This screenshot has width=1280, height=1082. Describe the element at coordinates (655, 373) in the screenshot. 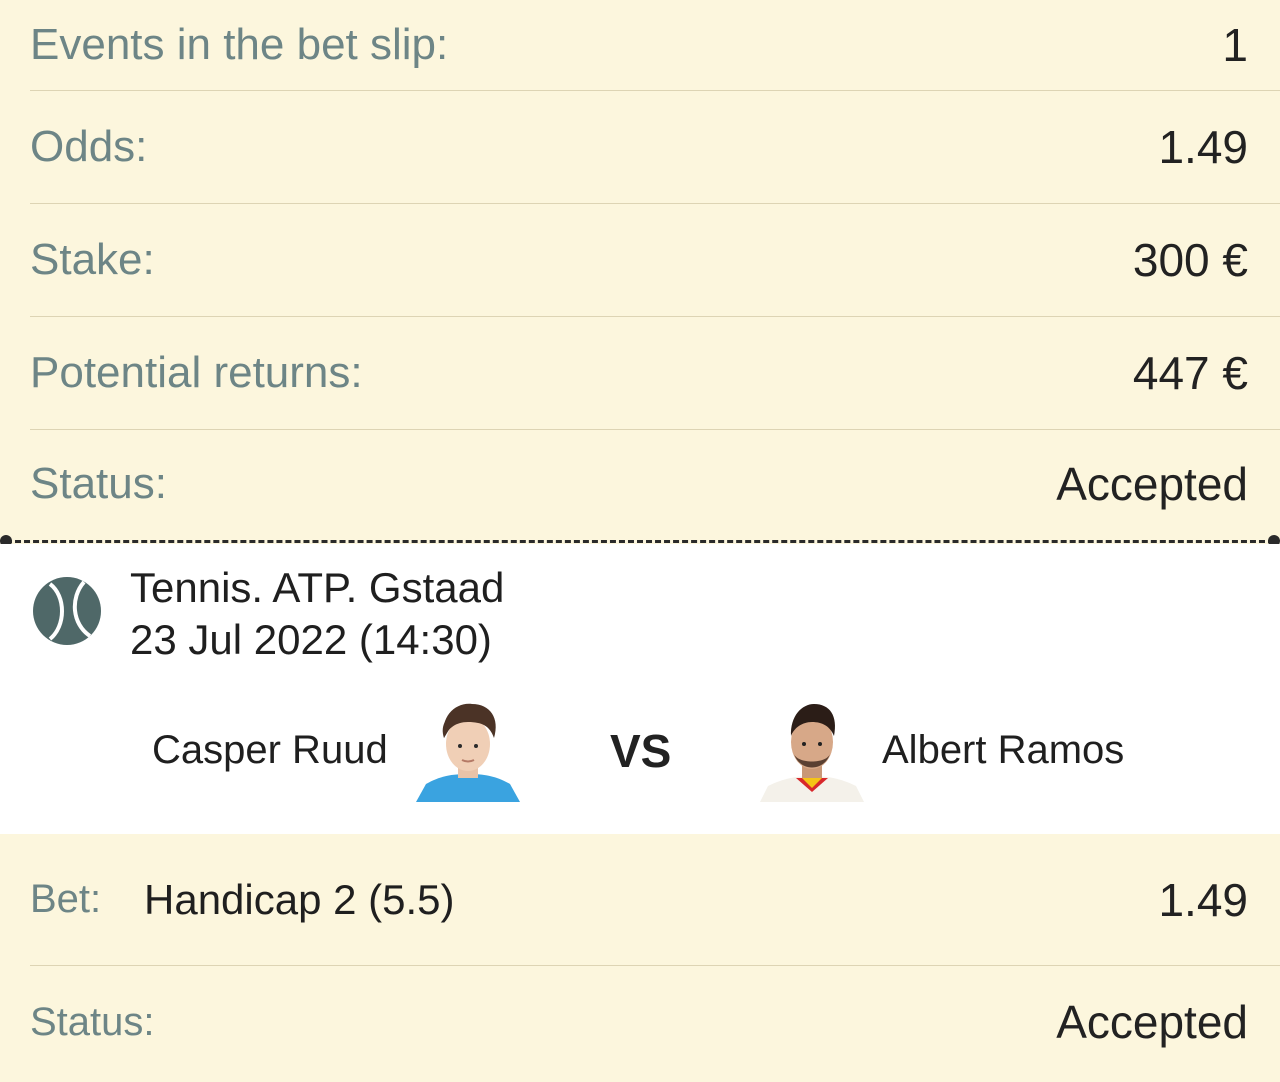

I see `potential-returns-row: Potential returns: 447 €` at that location.